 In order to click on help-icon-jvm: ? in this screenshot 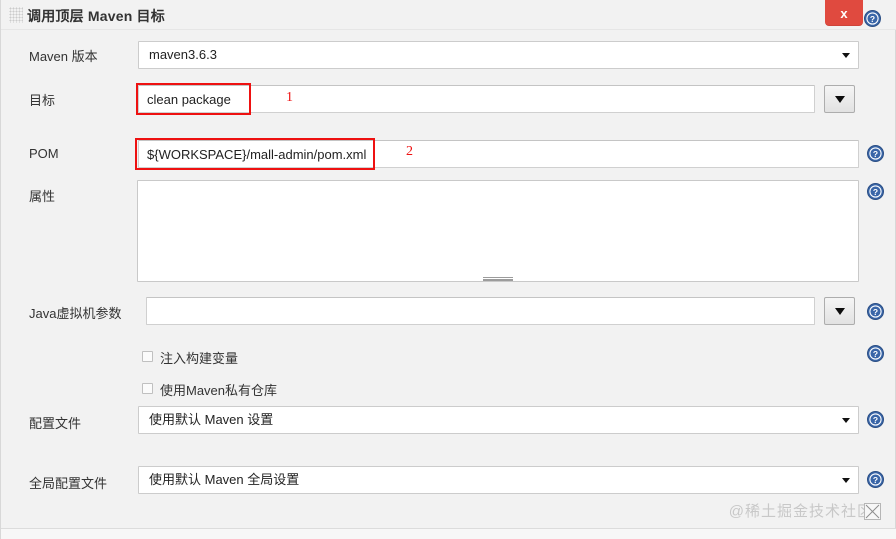, I will do `click(875, 311)`.